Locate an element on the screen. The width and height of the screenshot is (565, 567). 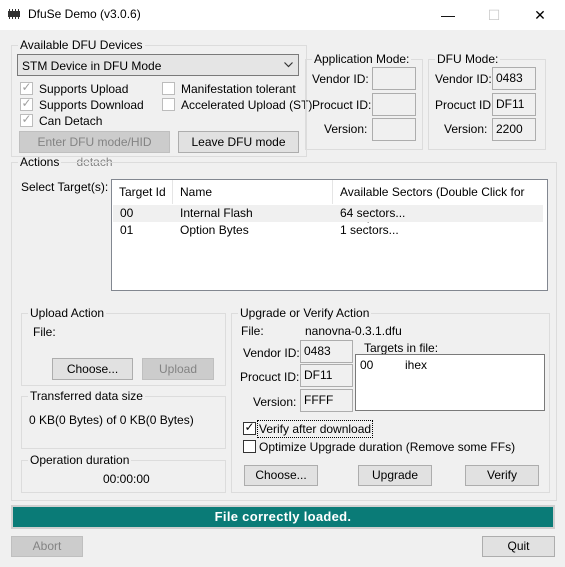
chevron-down-icon is located at coordinates (288, 65).